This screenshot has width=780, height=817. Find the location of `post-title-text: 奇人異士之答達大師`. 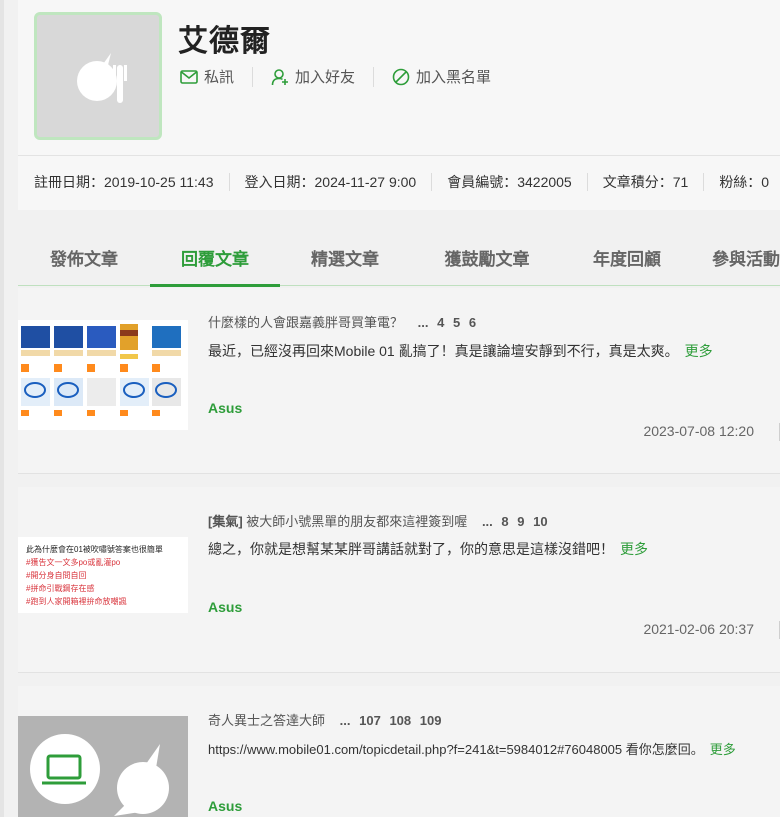

post-title-text: 奇人異士之答達大師 is located at coordinates (267, 720).